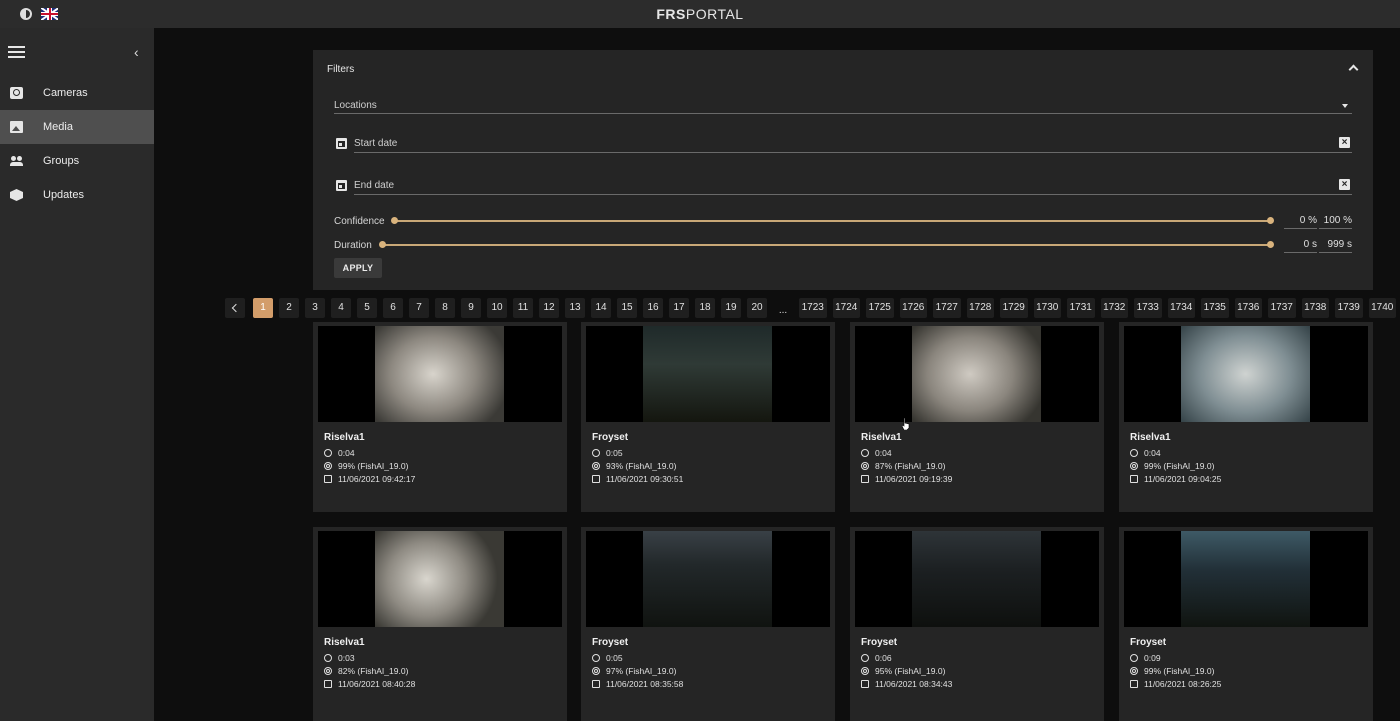 The width and height of the screenshot is (1400, 721). What do you see at coordinates (373, 671) in the screenshot?
I see `media-confidence: 82% (FishAI_19.0)` at bounding box center [373, 671].